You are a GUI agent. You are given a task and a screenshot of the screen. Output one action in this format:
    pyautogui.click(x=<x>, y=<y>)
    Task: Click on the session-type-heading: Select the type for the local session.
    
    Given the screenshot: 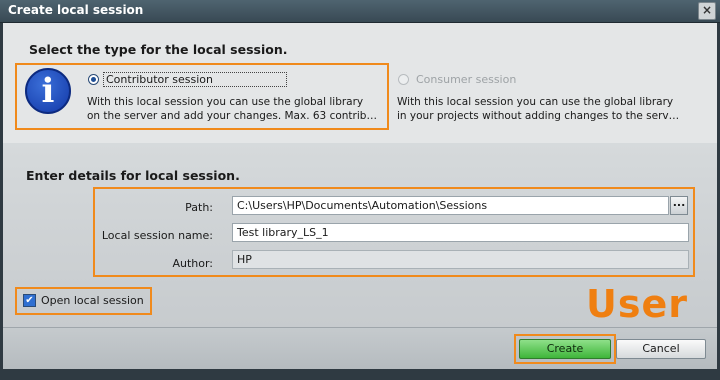 What is the action you would take?
    pyautogui.click(x=158, y=49)
    